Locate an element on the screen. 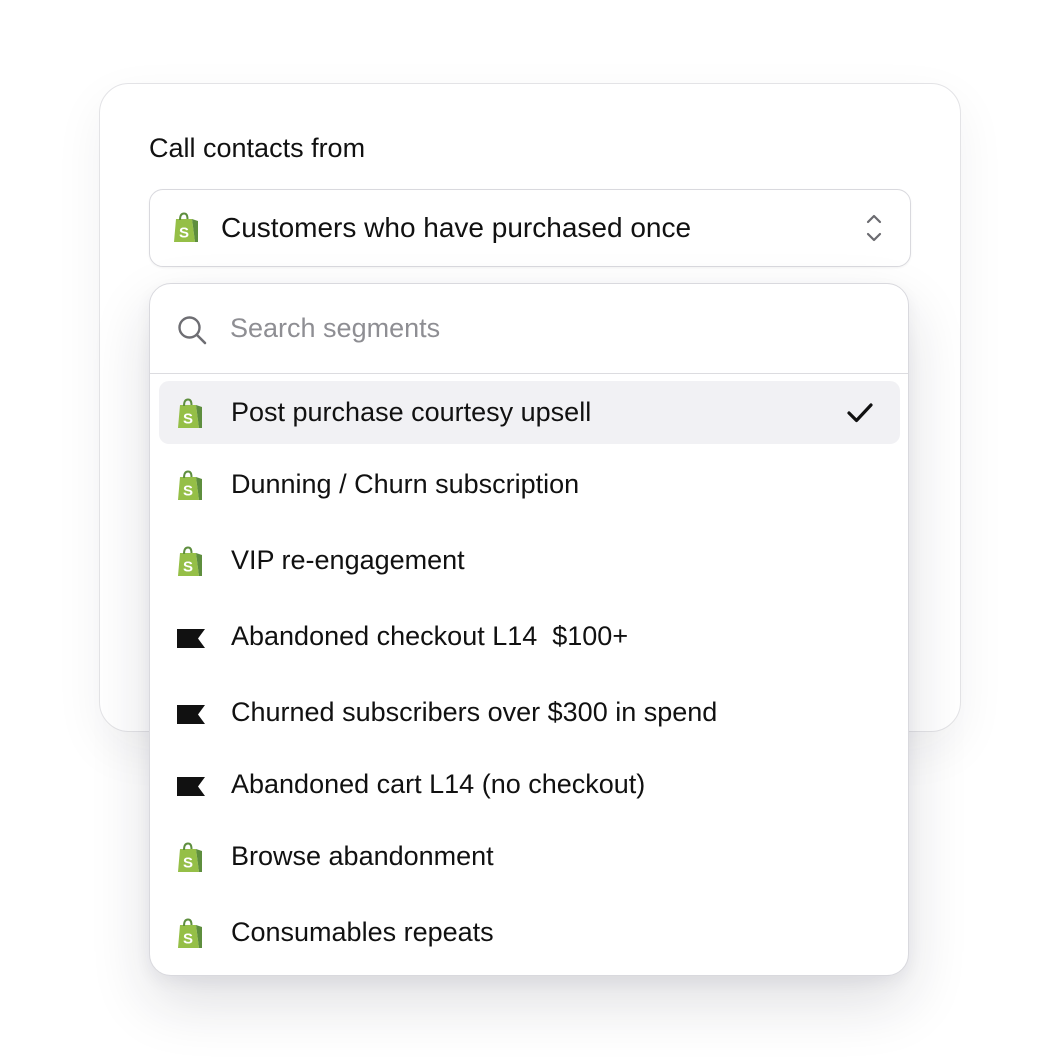  chevron-up-down-icon is located at coordinates (874, 230).